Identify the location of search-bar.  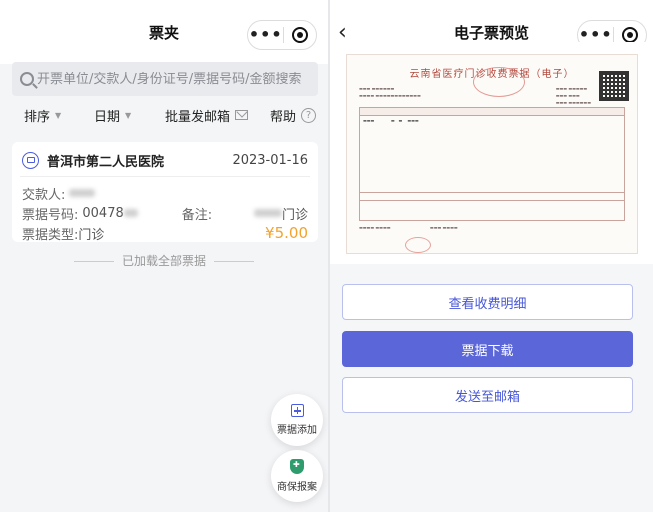
(165, 79).